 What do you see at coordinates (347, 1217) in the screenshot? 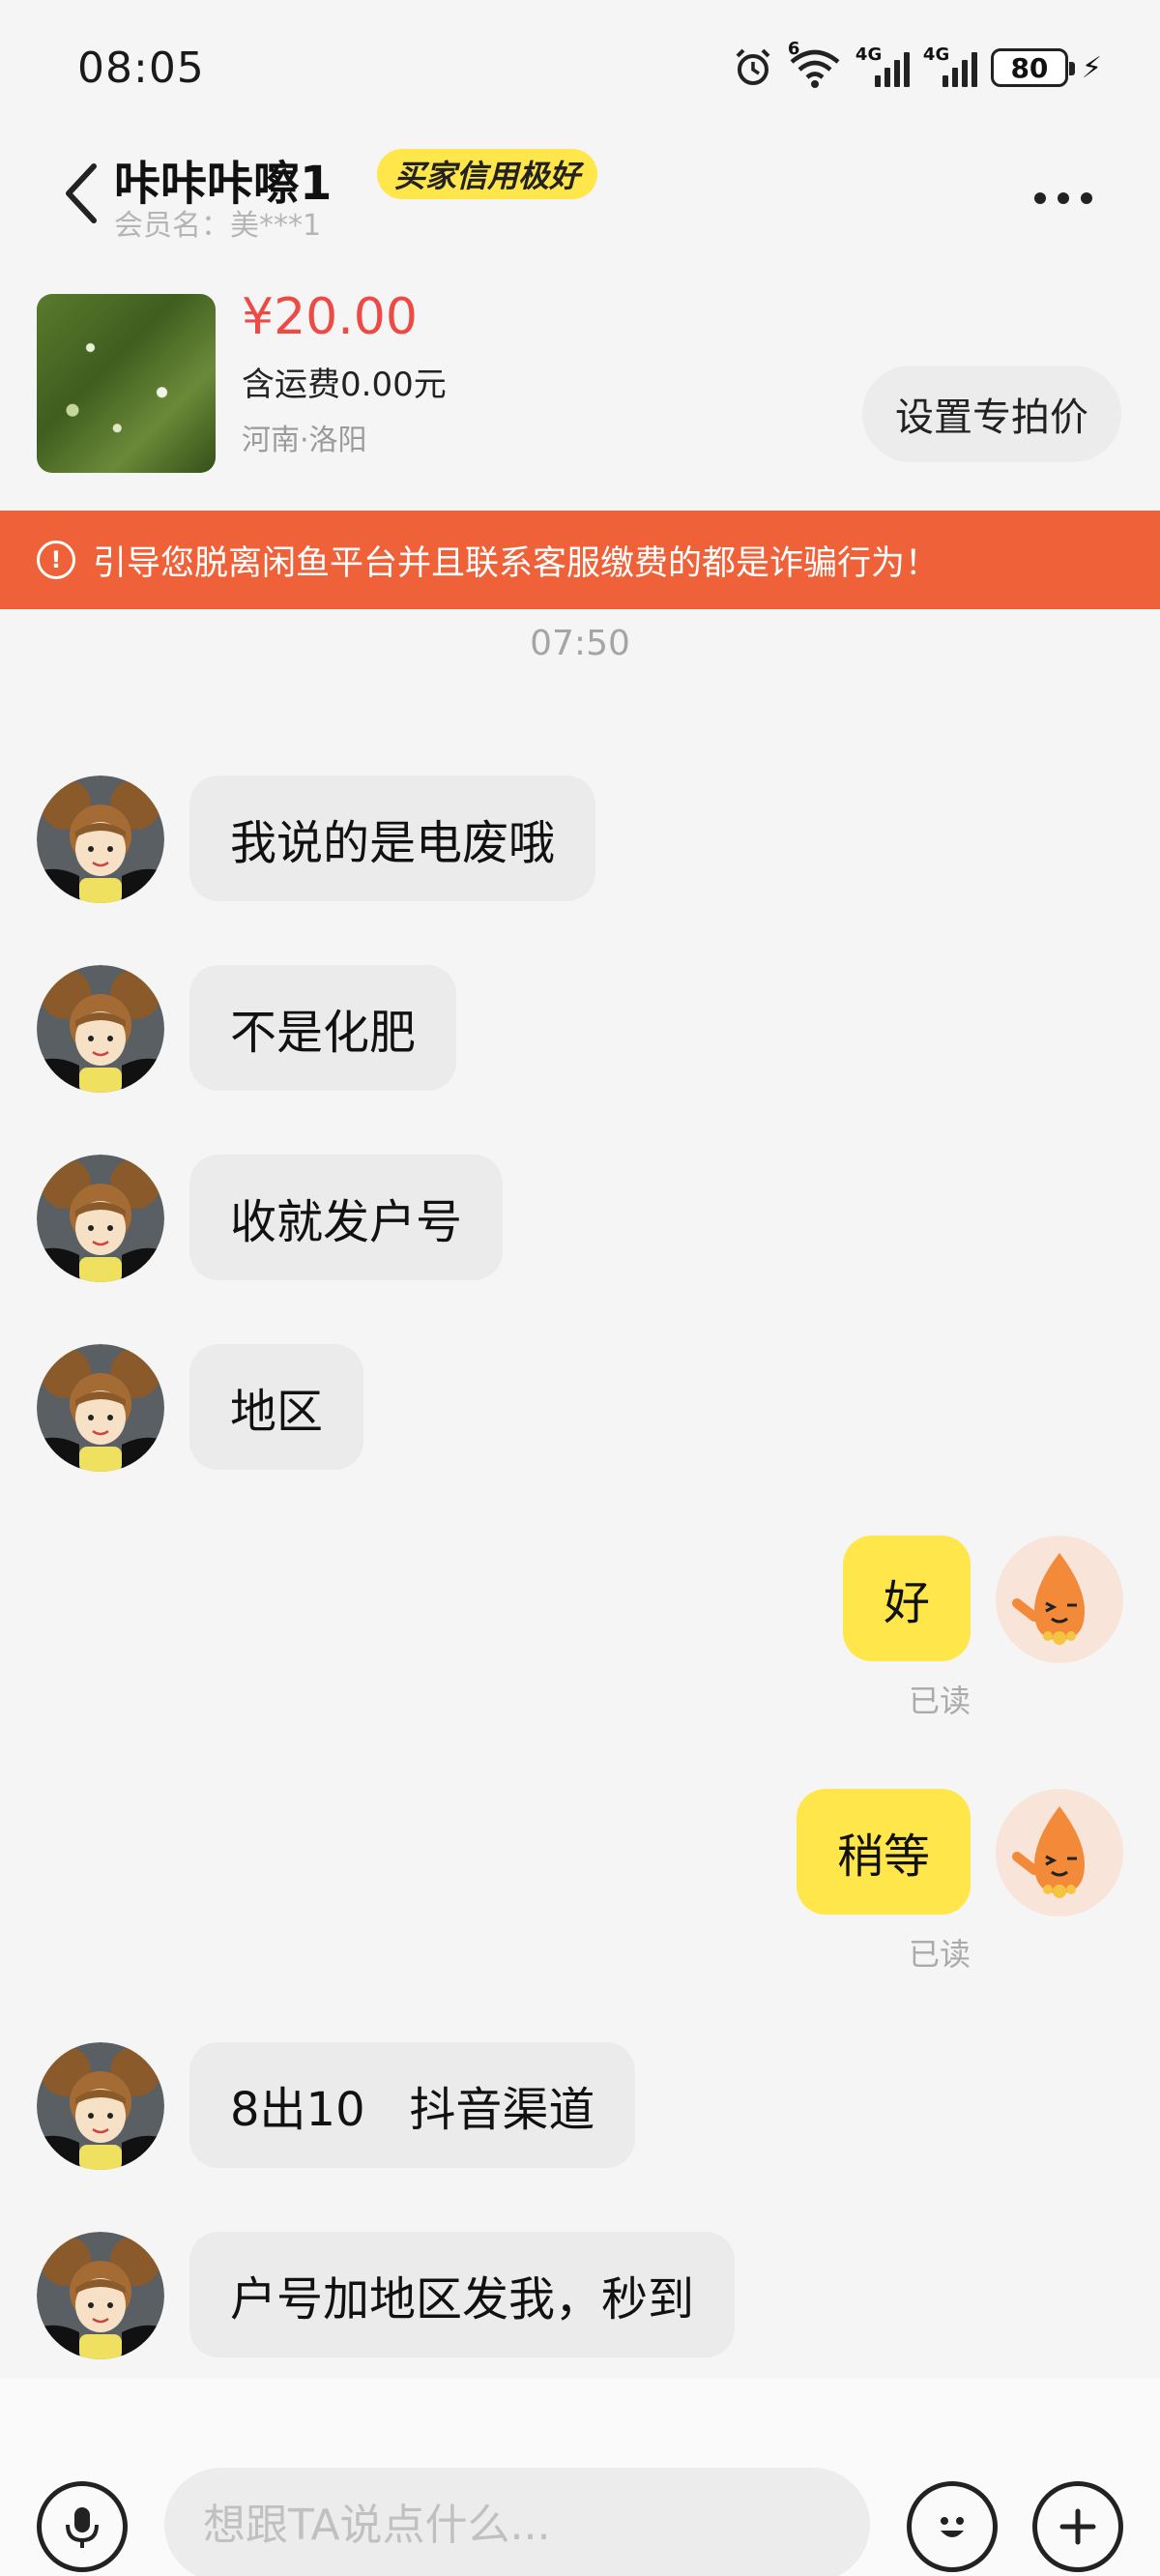
I see `message-bubble: 收就发户号` at bounding box center [347, 1217].